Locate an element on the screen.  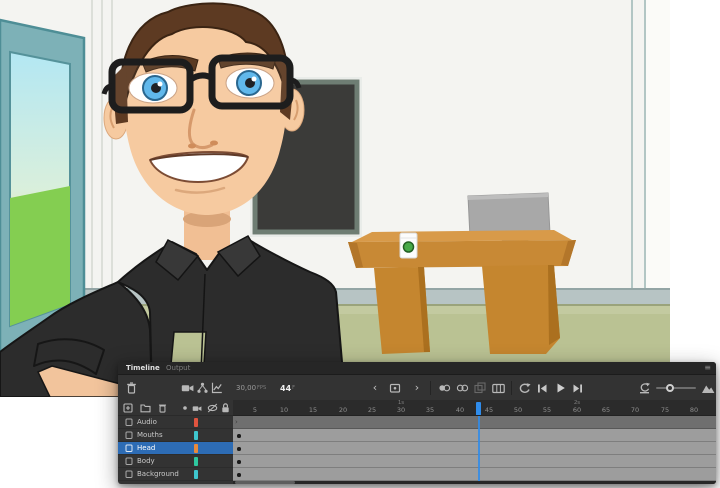
current-frame-display: 44 F is located at coordinates (287, 388).